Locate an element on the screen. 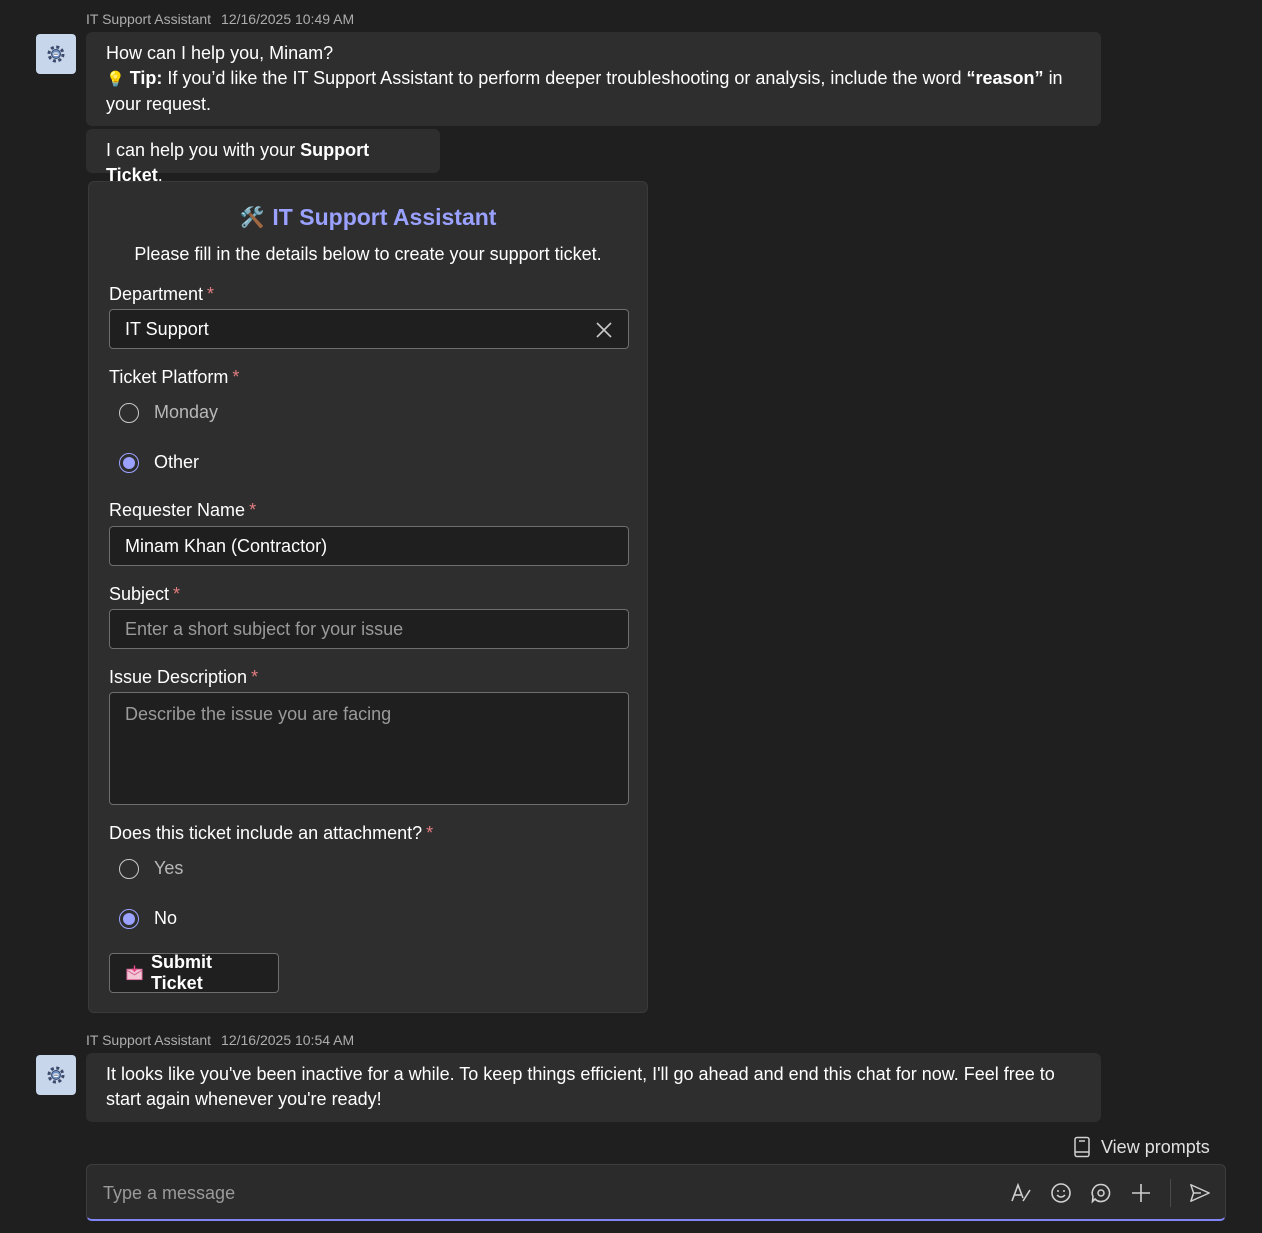 The height and width of the screenshot is (1233, 1262). view-prompts-label: View prompts is located at coordinates (1155, 1146).